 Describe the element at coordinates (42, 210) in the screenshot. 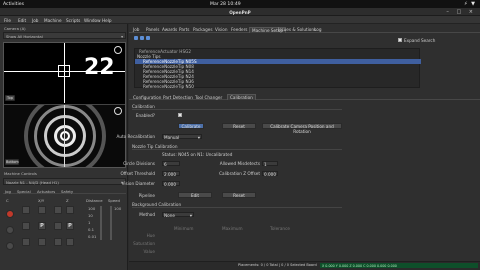

I see `jog-y-plus-button` at that location.